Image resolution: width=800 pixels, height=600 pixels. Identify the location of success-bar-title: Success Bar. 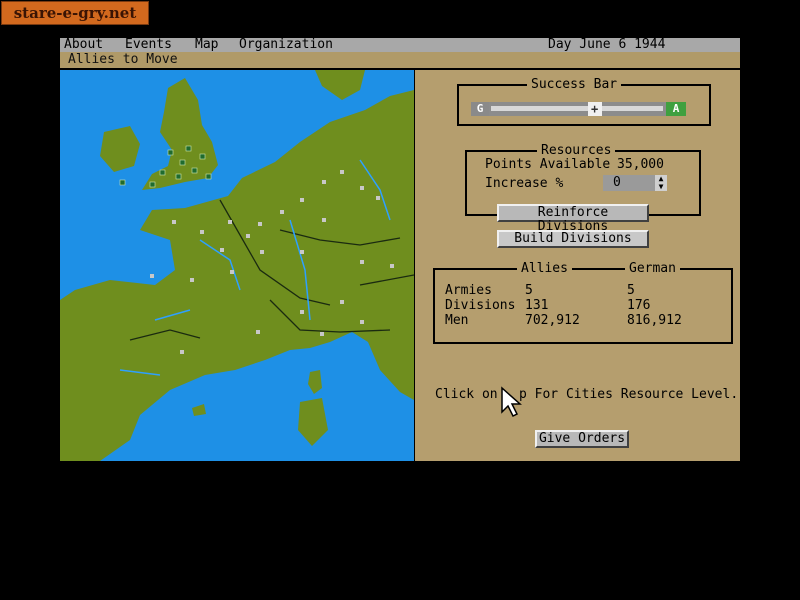
(574, 85).